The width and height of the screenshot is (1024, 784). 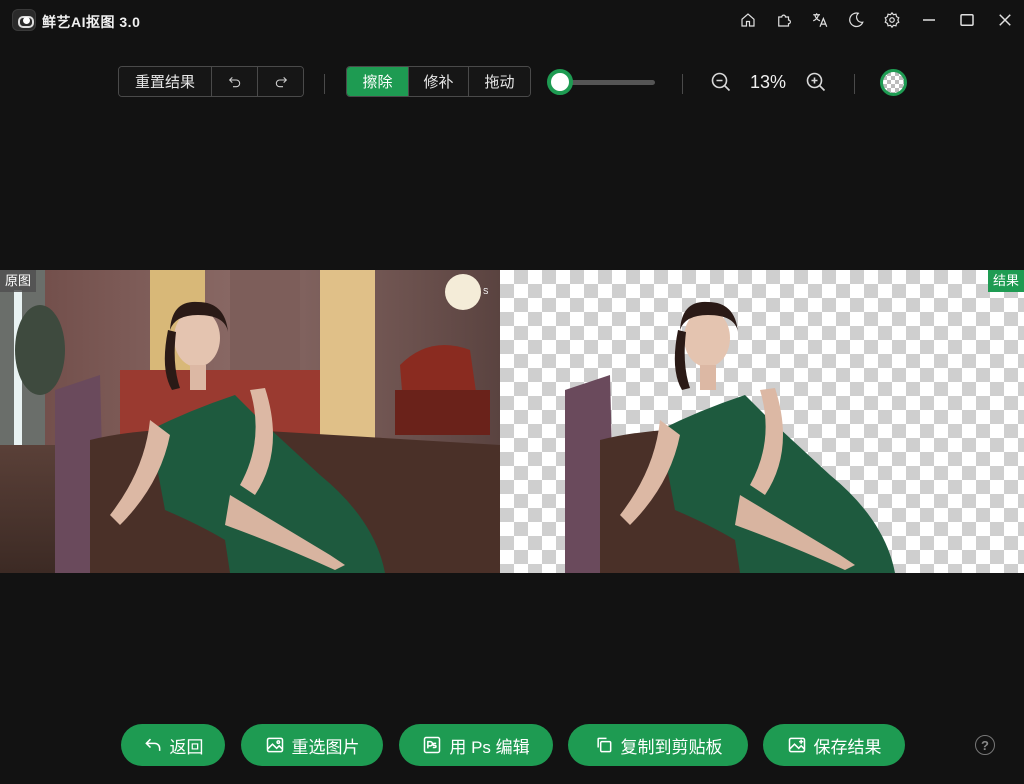 I want to click on mode-group: 擦除 修补 拖动, so click(x=438, y=81).